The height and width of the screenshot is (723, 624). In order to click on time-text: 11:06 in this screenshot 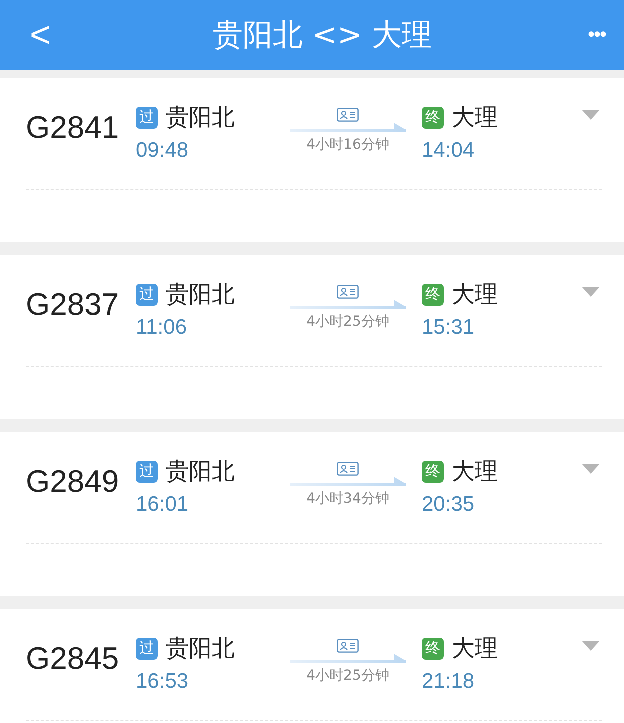, I will do `click(161, 328)`.